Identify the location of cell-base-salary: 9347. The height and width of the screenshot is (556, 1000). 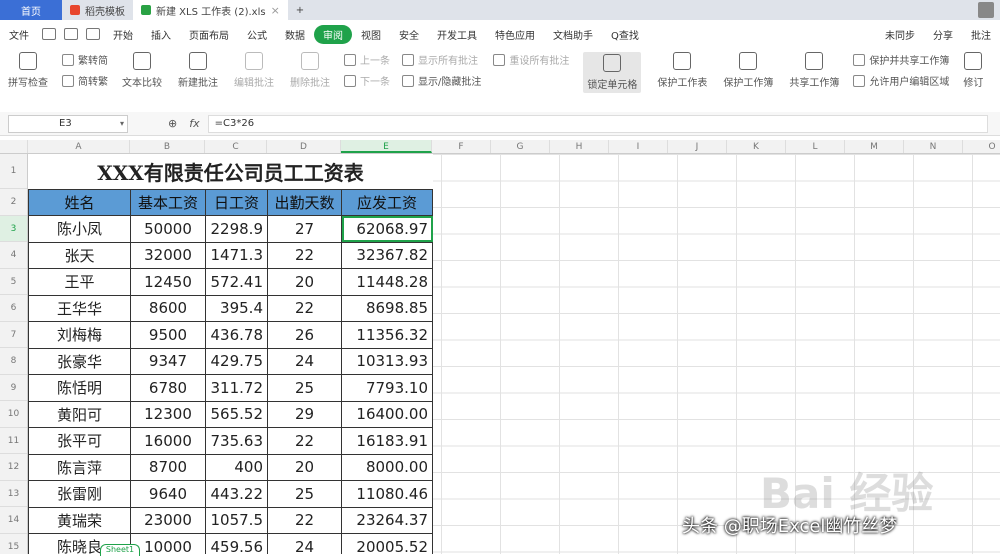
(168, 361).